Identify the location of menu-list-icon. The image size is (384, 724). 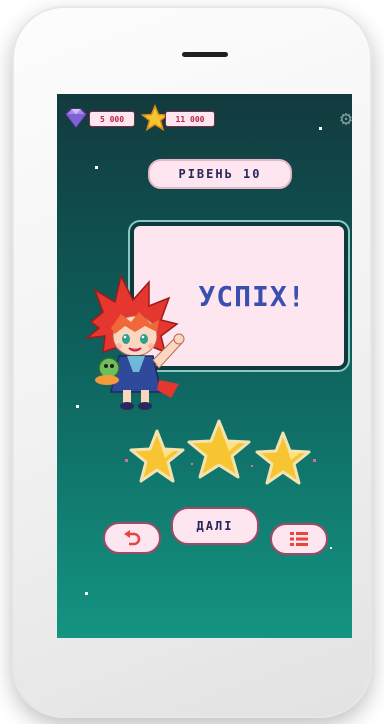
(299, 539).